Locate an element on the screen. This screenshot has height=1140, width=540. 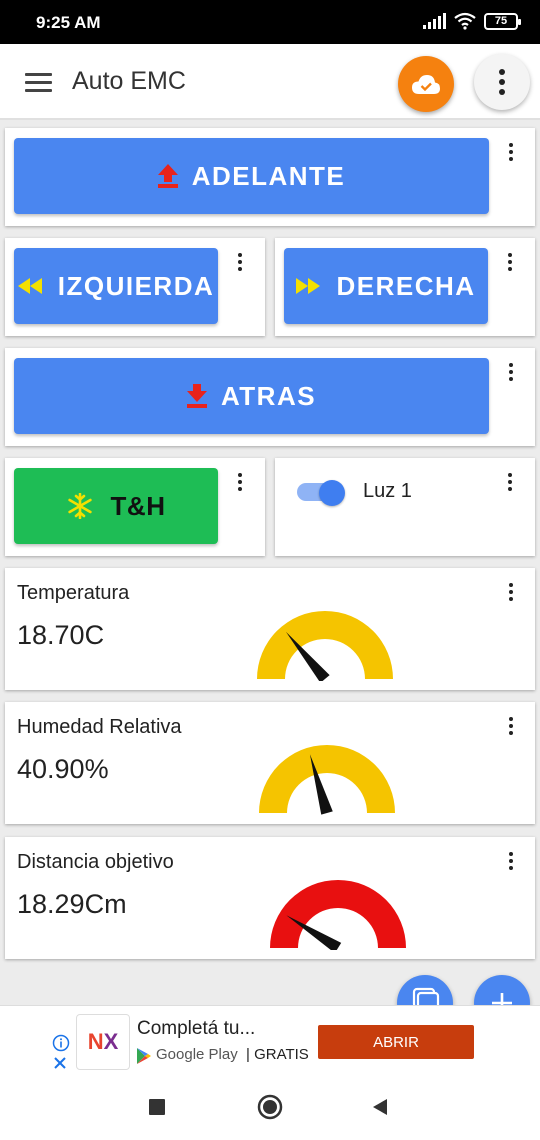
hamburger-menu-icon is located at coordinates (38, 83).